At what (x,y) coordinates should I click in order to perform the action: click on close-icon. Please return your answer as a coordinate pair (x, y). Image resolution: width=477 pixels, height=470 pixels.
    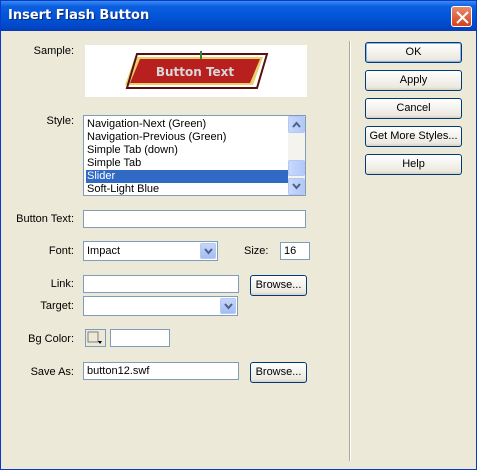
    Looking at the image, I should click on (462, 17).